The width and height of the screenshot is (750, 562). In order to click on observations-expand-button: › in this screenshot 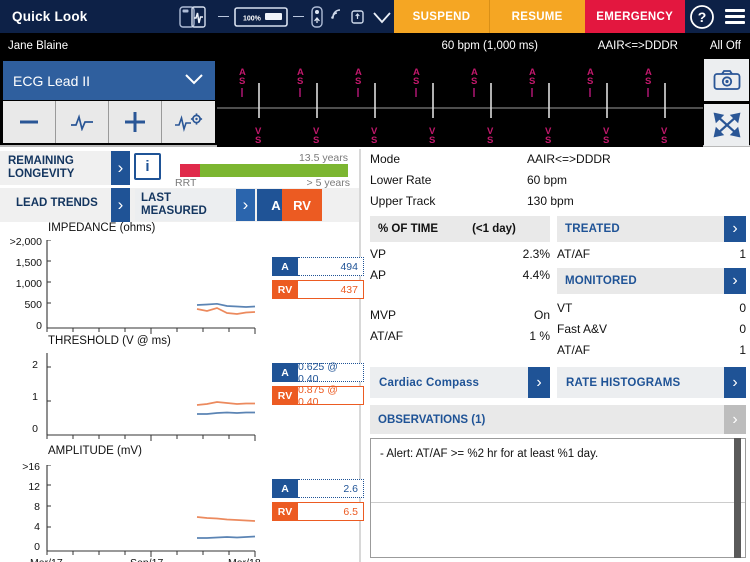, I will do `click(735, 419)`.